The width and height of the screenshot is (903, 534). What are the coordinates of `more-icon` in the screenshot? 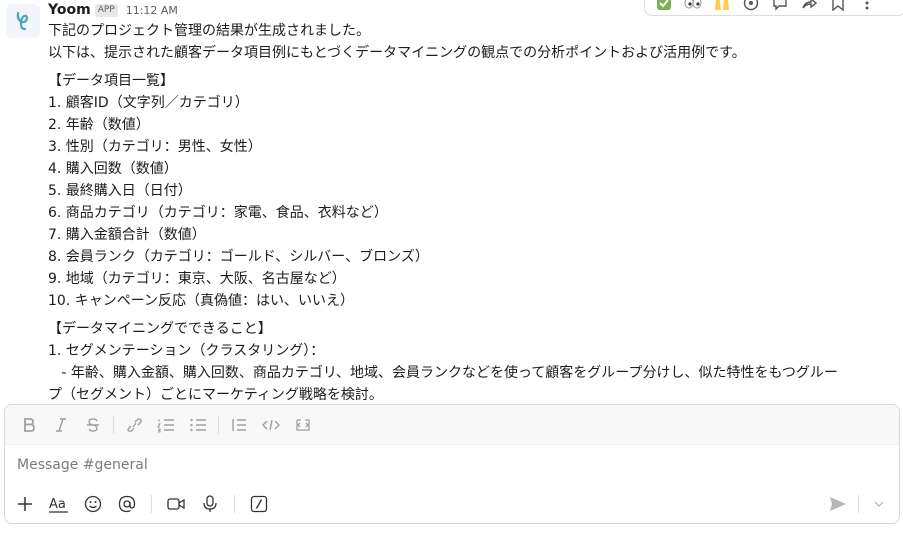 It's located at (867, 6).